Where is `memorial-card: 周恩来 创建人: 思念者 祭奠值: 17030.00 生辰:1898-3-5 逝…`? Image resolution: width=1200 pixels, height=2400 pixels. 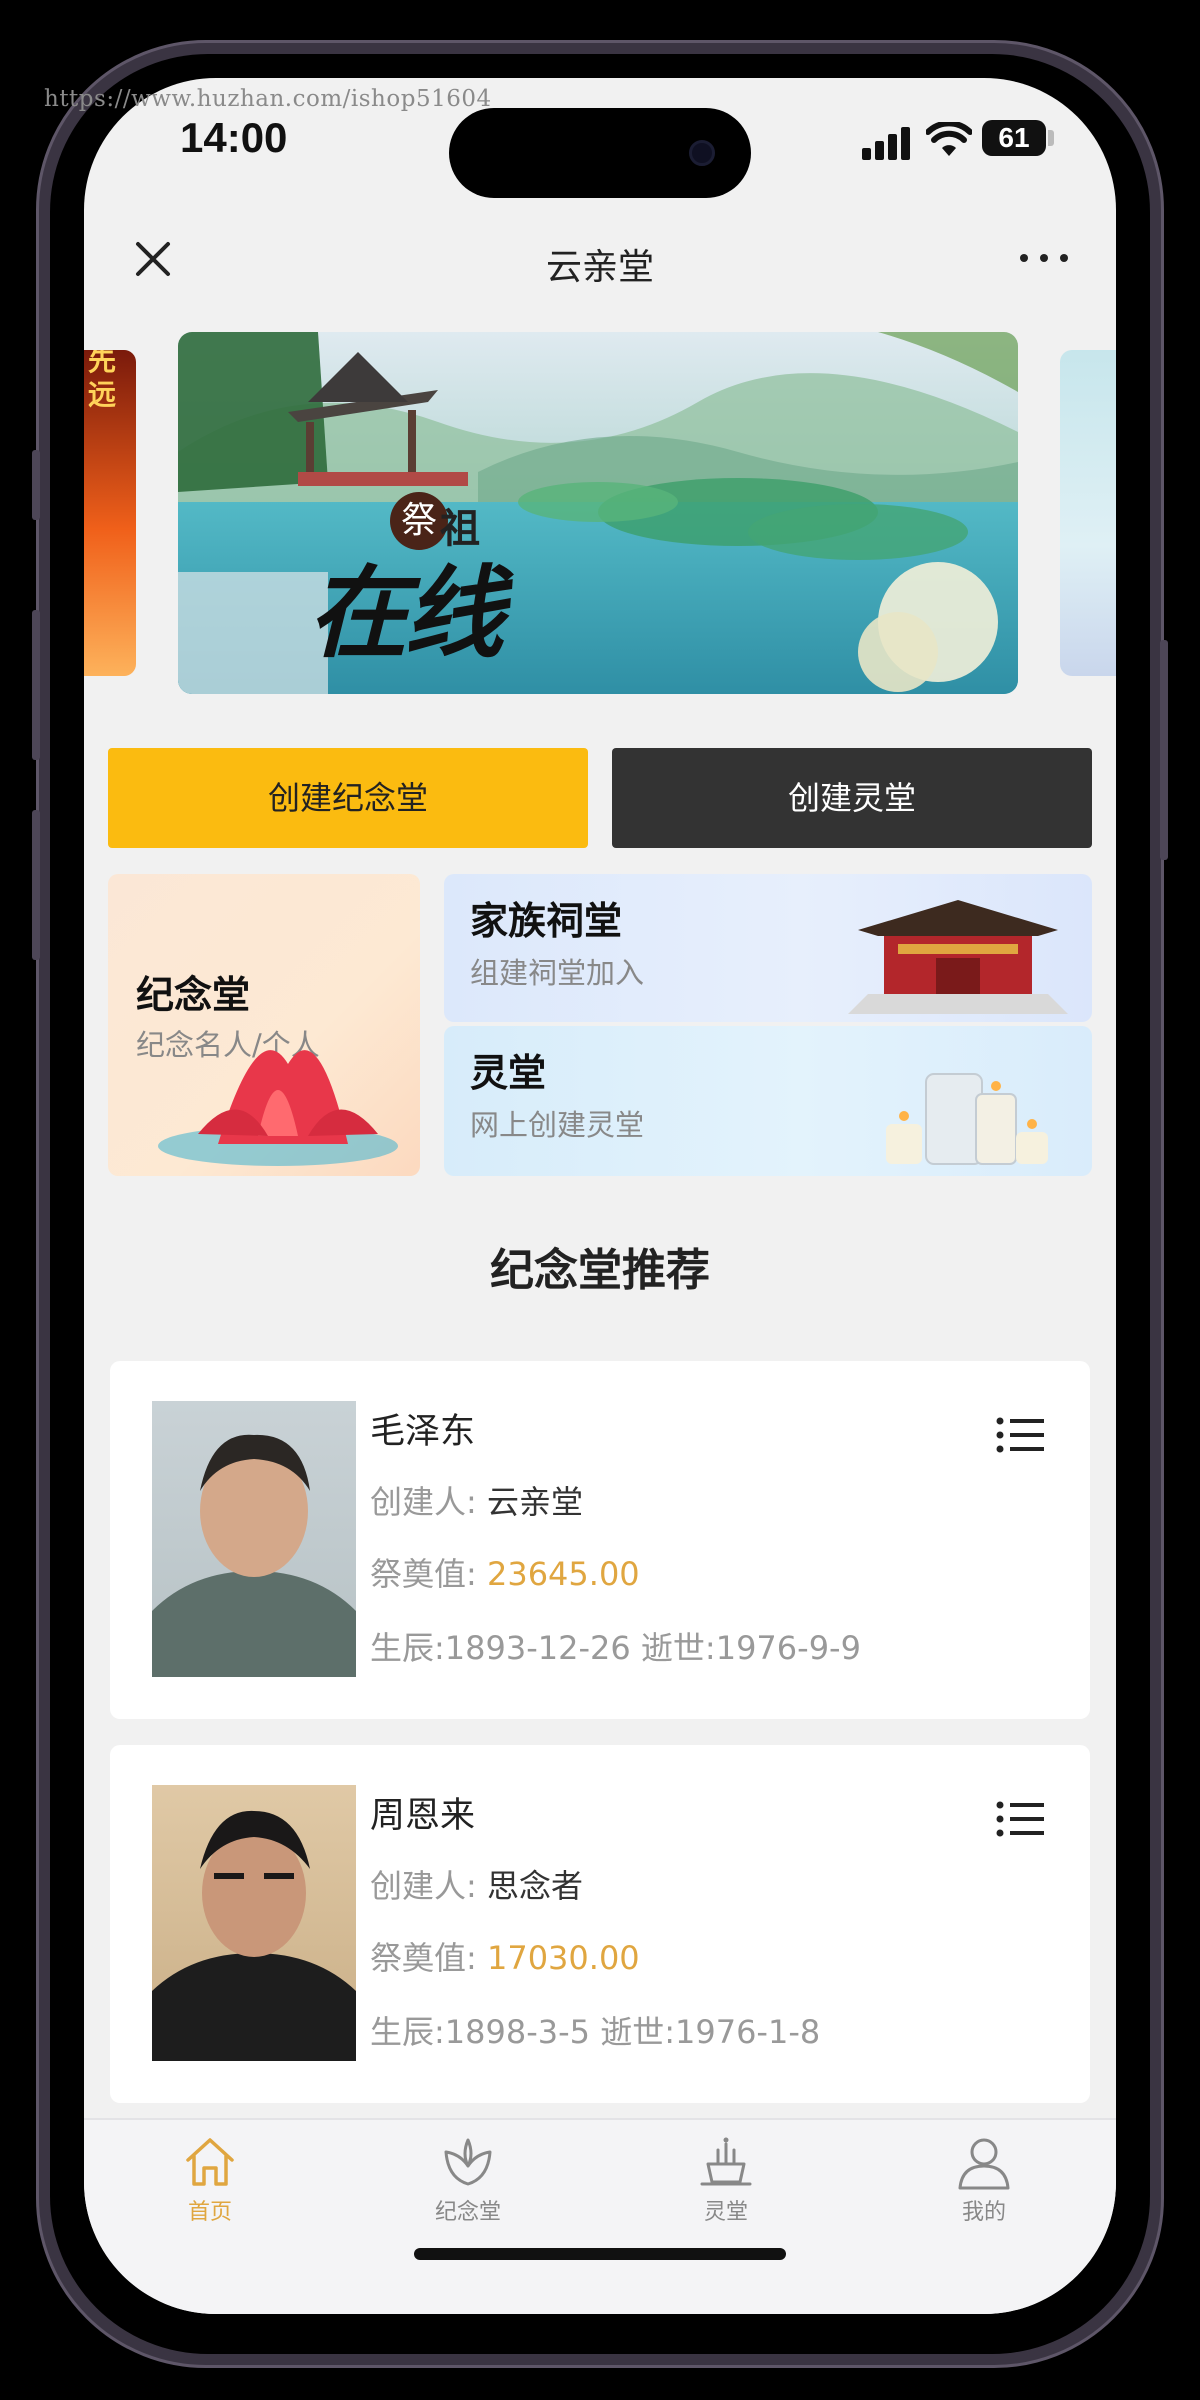 memorial-card: 周恩来 创建人: 思念者 祭奠值: 17030.00 生辰:1898-3-5 逝… is located at coordinates (600, 1924).